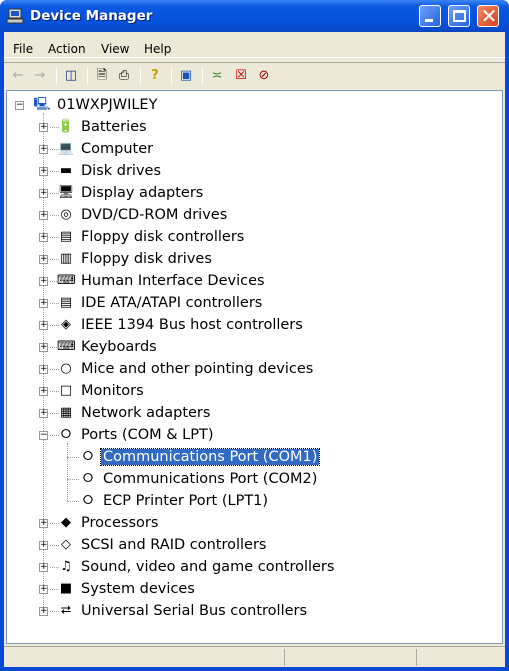 This screenshot has width=509, height=671. Describe the element at coordinates (160, 303) in the screenshot. I see `tree-category: ▤ IDE ATA/ATAPI controllers` at that location.